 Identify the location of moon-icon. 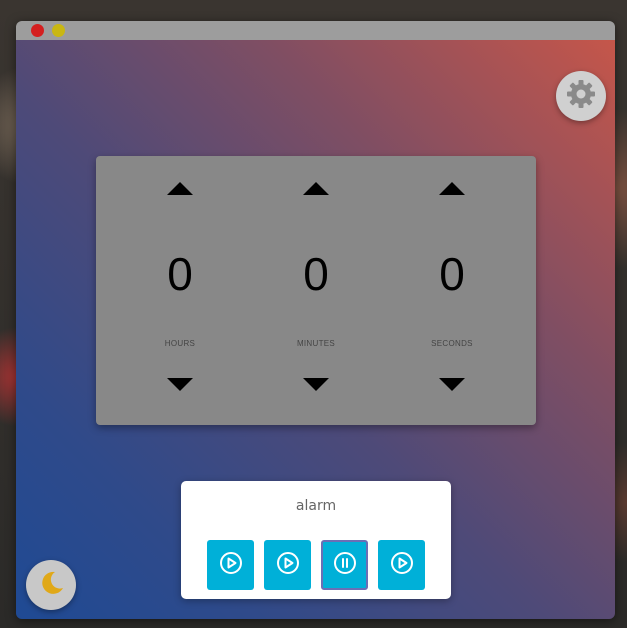
(51, 585).